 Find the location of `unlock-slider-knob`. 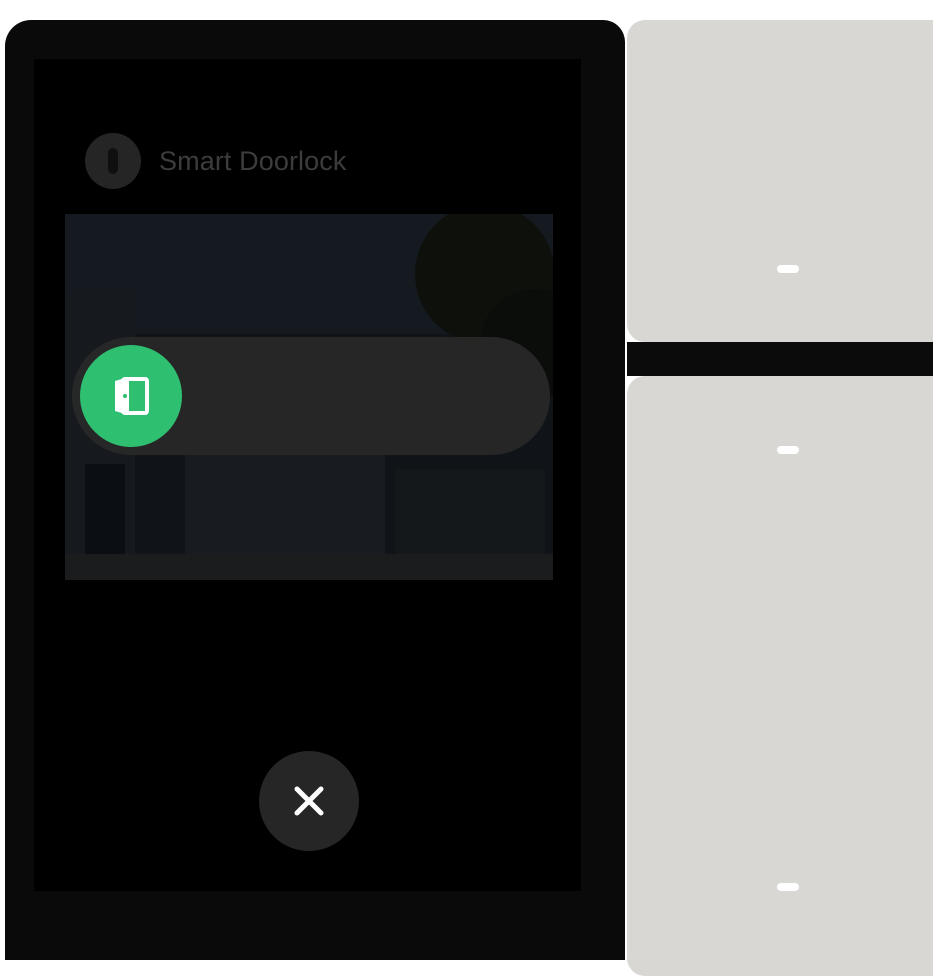

unlock-slider-knob is located at coordinates (131, 396).